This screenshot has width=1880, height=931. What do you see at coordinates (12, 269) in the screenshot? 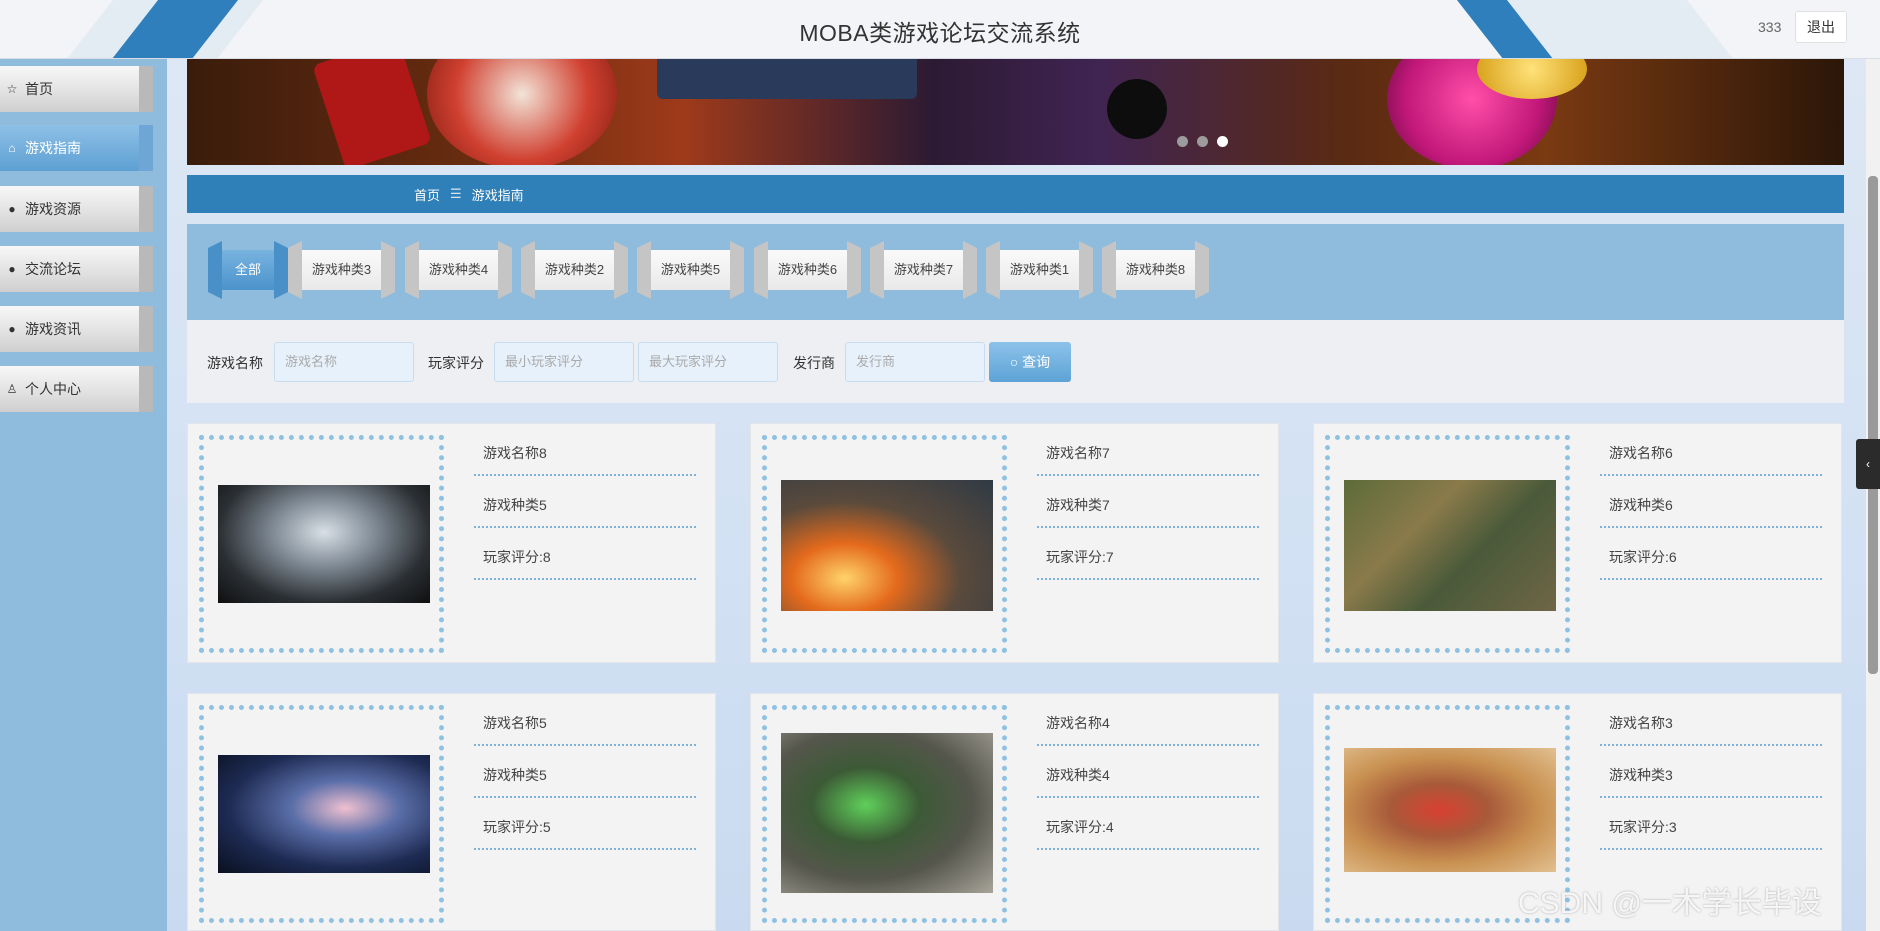
I see `question-icon: ●` at bounding box center [12, 269].